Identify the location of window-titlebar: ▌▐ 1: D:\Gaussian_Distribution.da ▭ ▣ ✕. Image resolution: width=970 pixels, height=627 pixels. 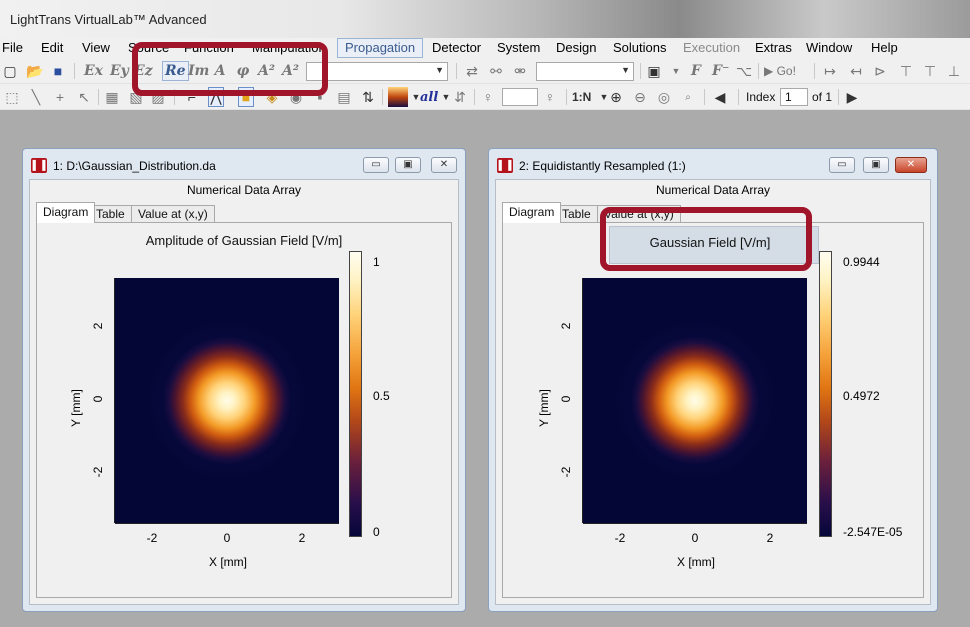
(244, 165).